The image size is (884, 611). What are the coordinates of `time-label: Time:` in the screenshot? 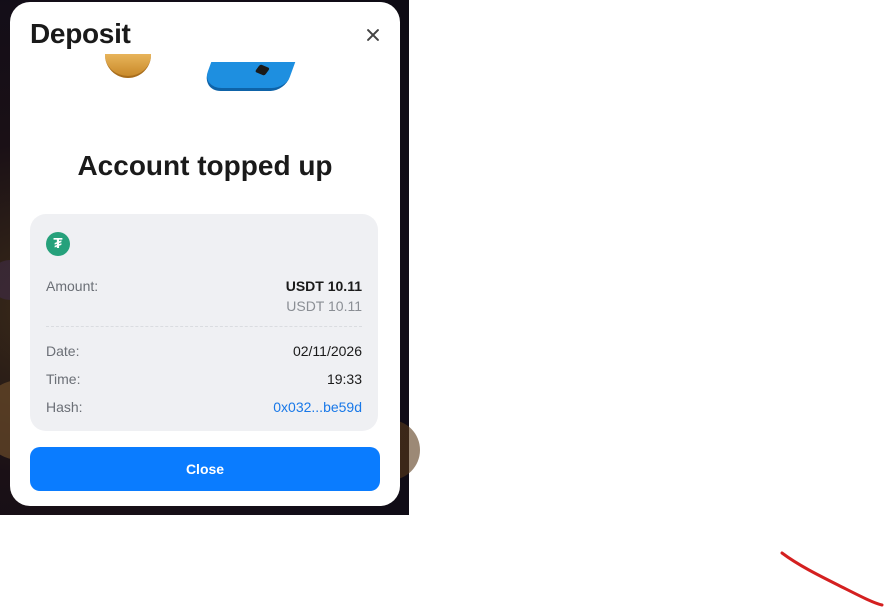 It's located at (63, 379).